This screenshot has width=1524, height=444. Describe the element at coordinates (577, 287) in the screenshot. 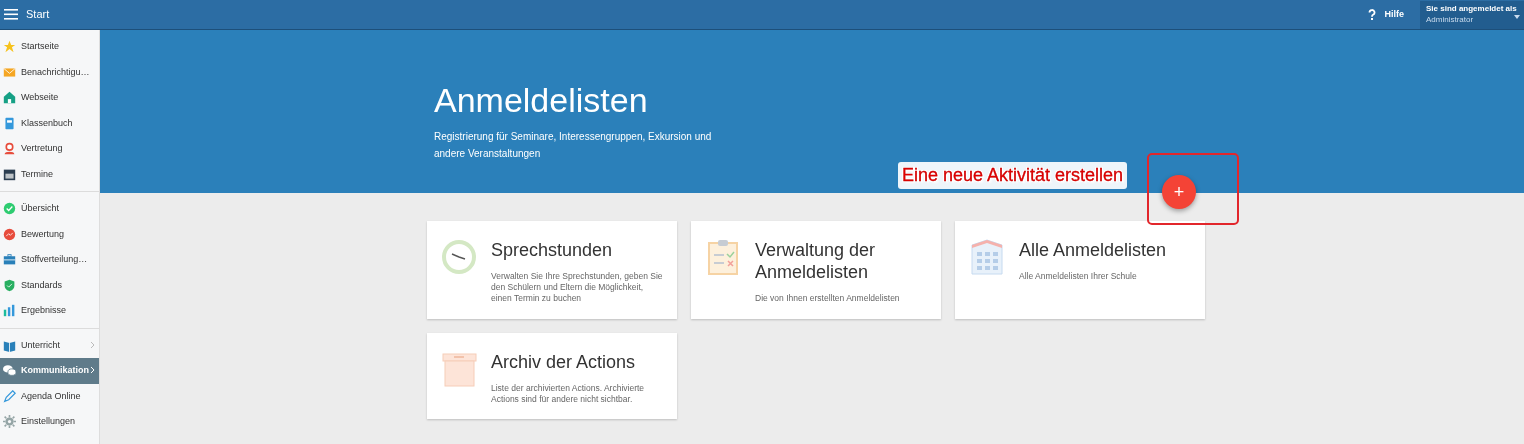

I see `card-description: Verwalten Sie Ihre Sprechstunden, geben Sie den Schülern und Eltern die Möglichkeit, einen Termin zu buchen` at that location.